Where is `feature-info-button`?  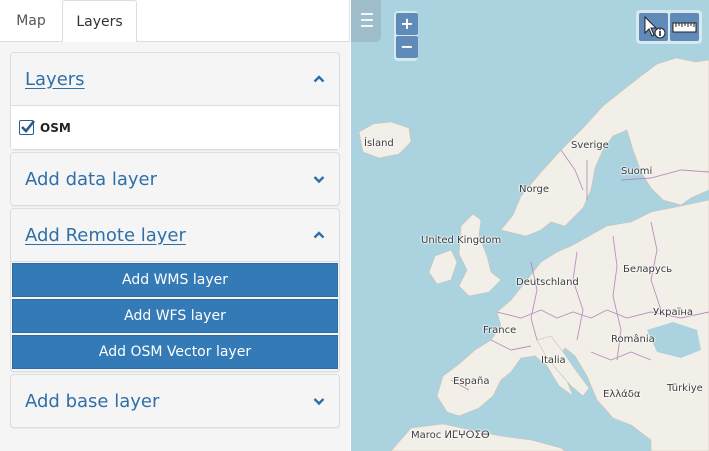
feature-info-button is located at coordinates (653, 27).